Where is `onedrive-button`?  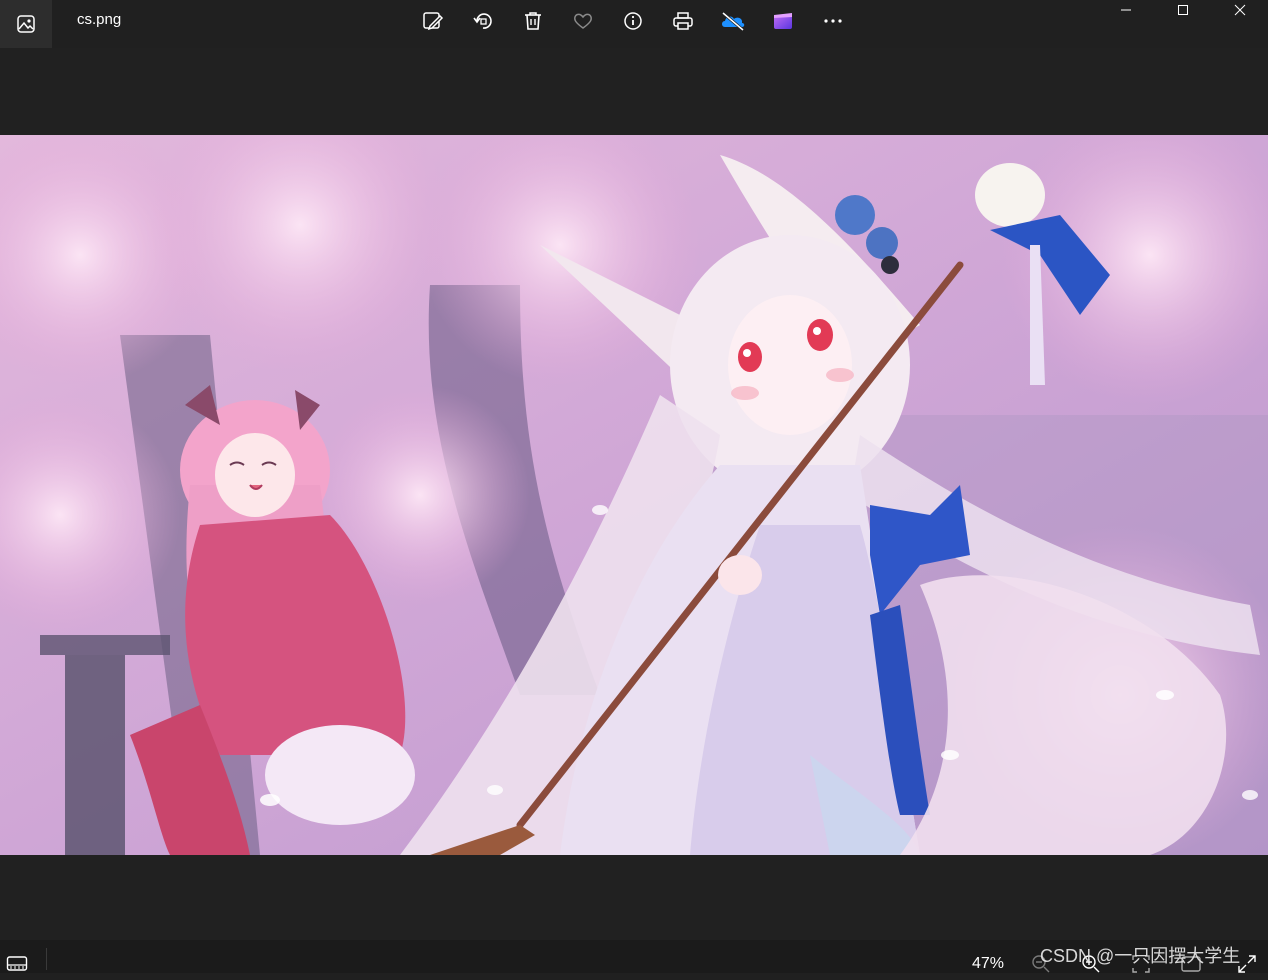 onedrive-button is located at coordinates (733, 21).